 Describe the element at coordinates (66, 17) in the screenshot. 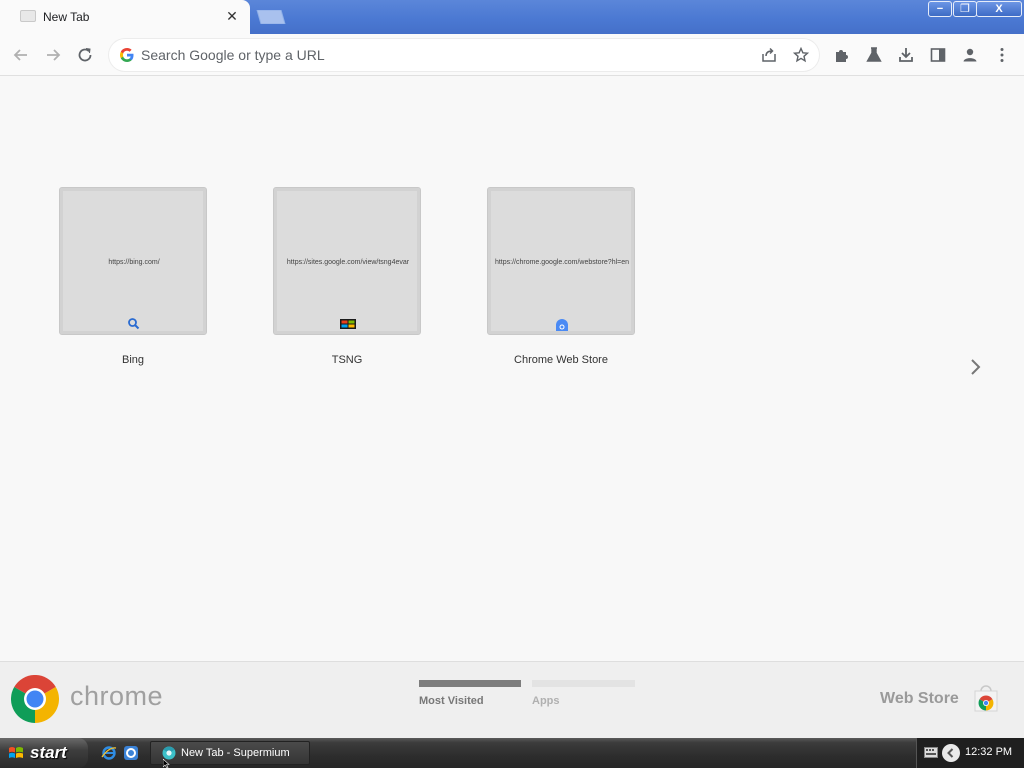

I see `tab-title: New Tab` at that location.